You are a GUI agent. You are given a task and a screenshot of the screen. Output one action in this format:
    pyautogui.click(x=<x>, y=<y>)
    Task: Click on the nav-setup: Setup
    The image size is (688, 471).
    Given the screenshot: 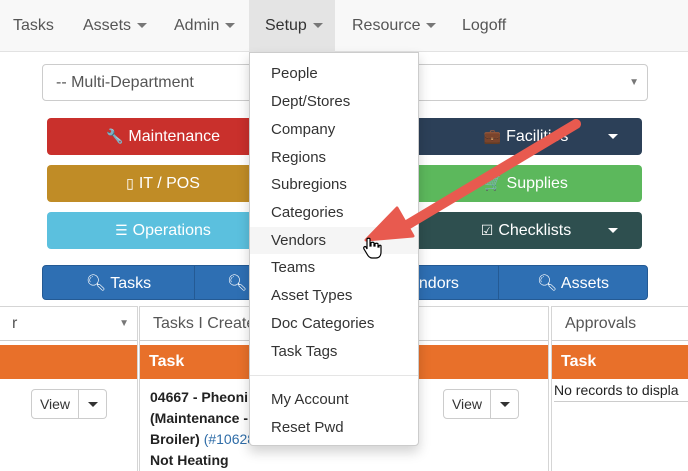 What is the action you would take?
    pyautogui.click(x=292, y=26)
    